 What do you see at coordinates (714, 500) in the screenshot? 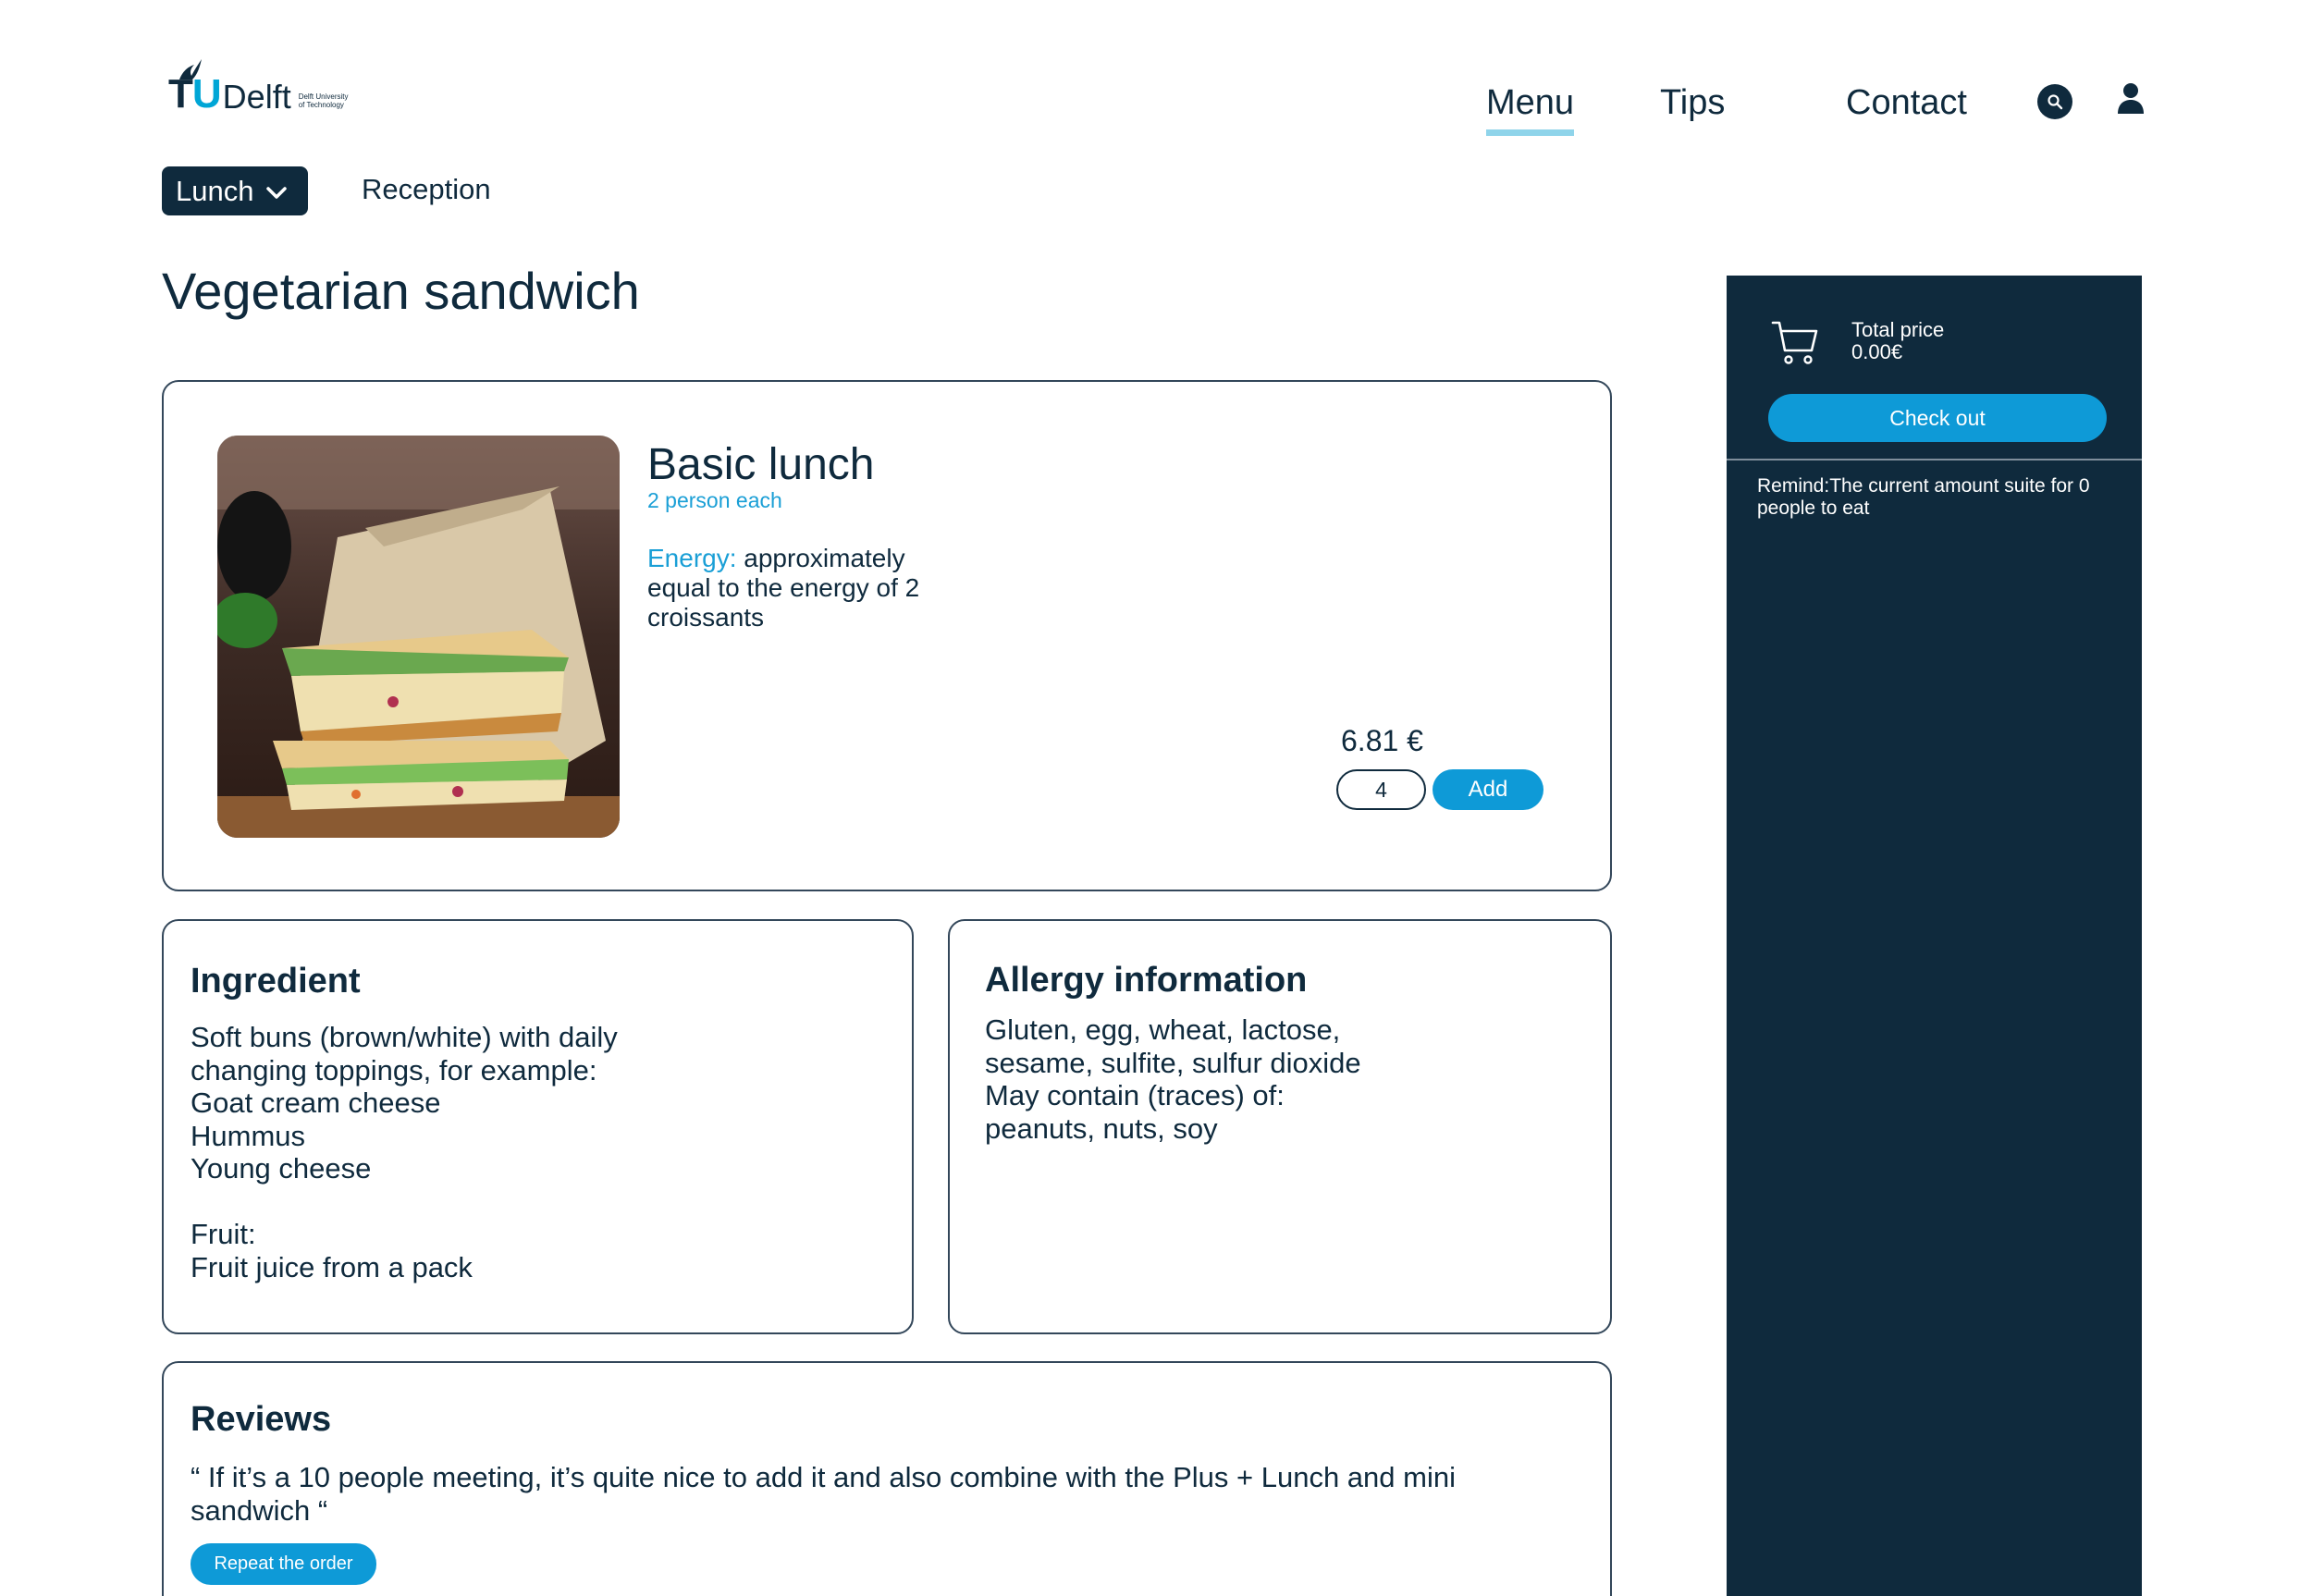
I see `product-persons: 2 person each` at bounding box center [714, 500].